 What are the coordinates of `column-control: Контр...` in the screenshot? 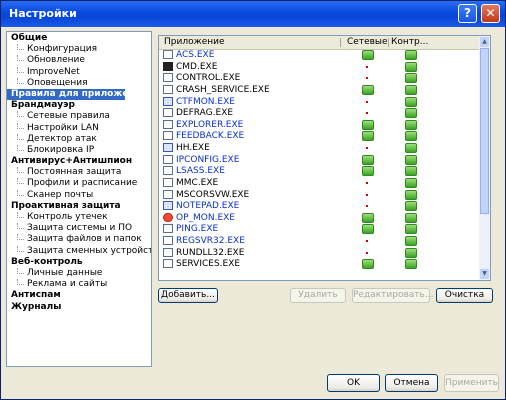 It's located at (409, 42).